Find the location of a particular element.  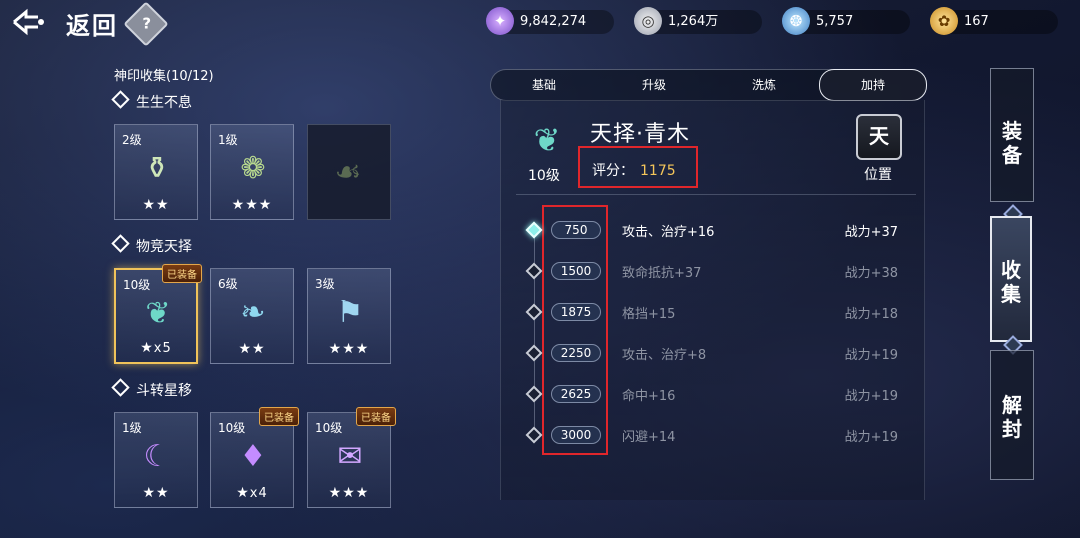

seal-card: 10级 已装备 ✉ ★★★ is located at coordinates (351, 457).